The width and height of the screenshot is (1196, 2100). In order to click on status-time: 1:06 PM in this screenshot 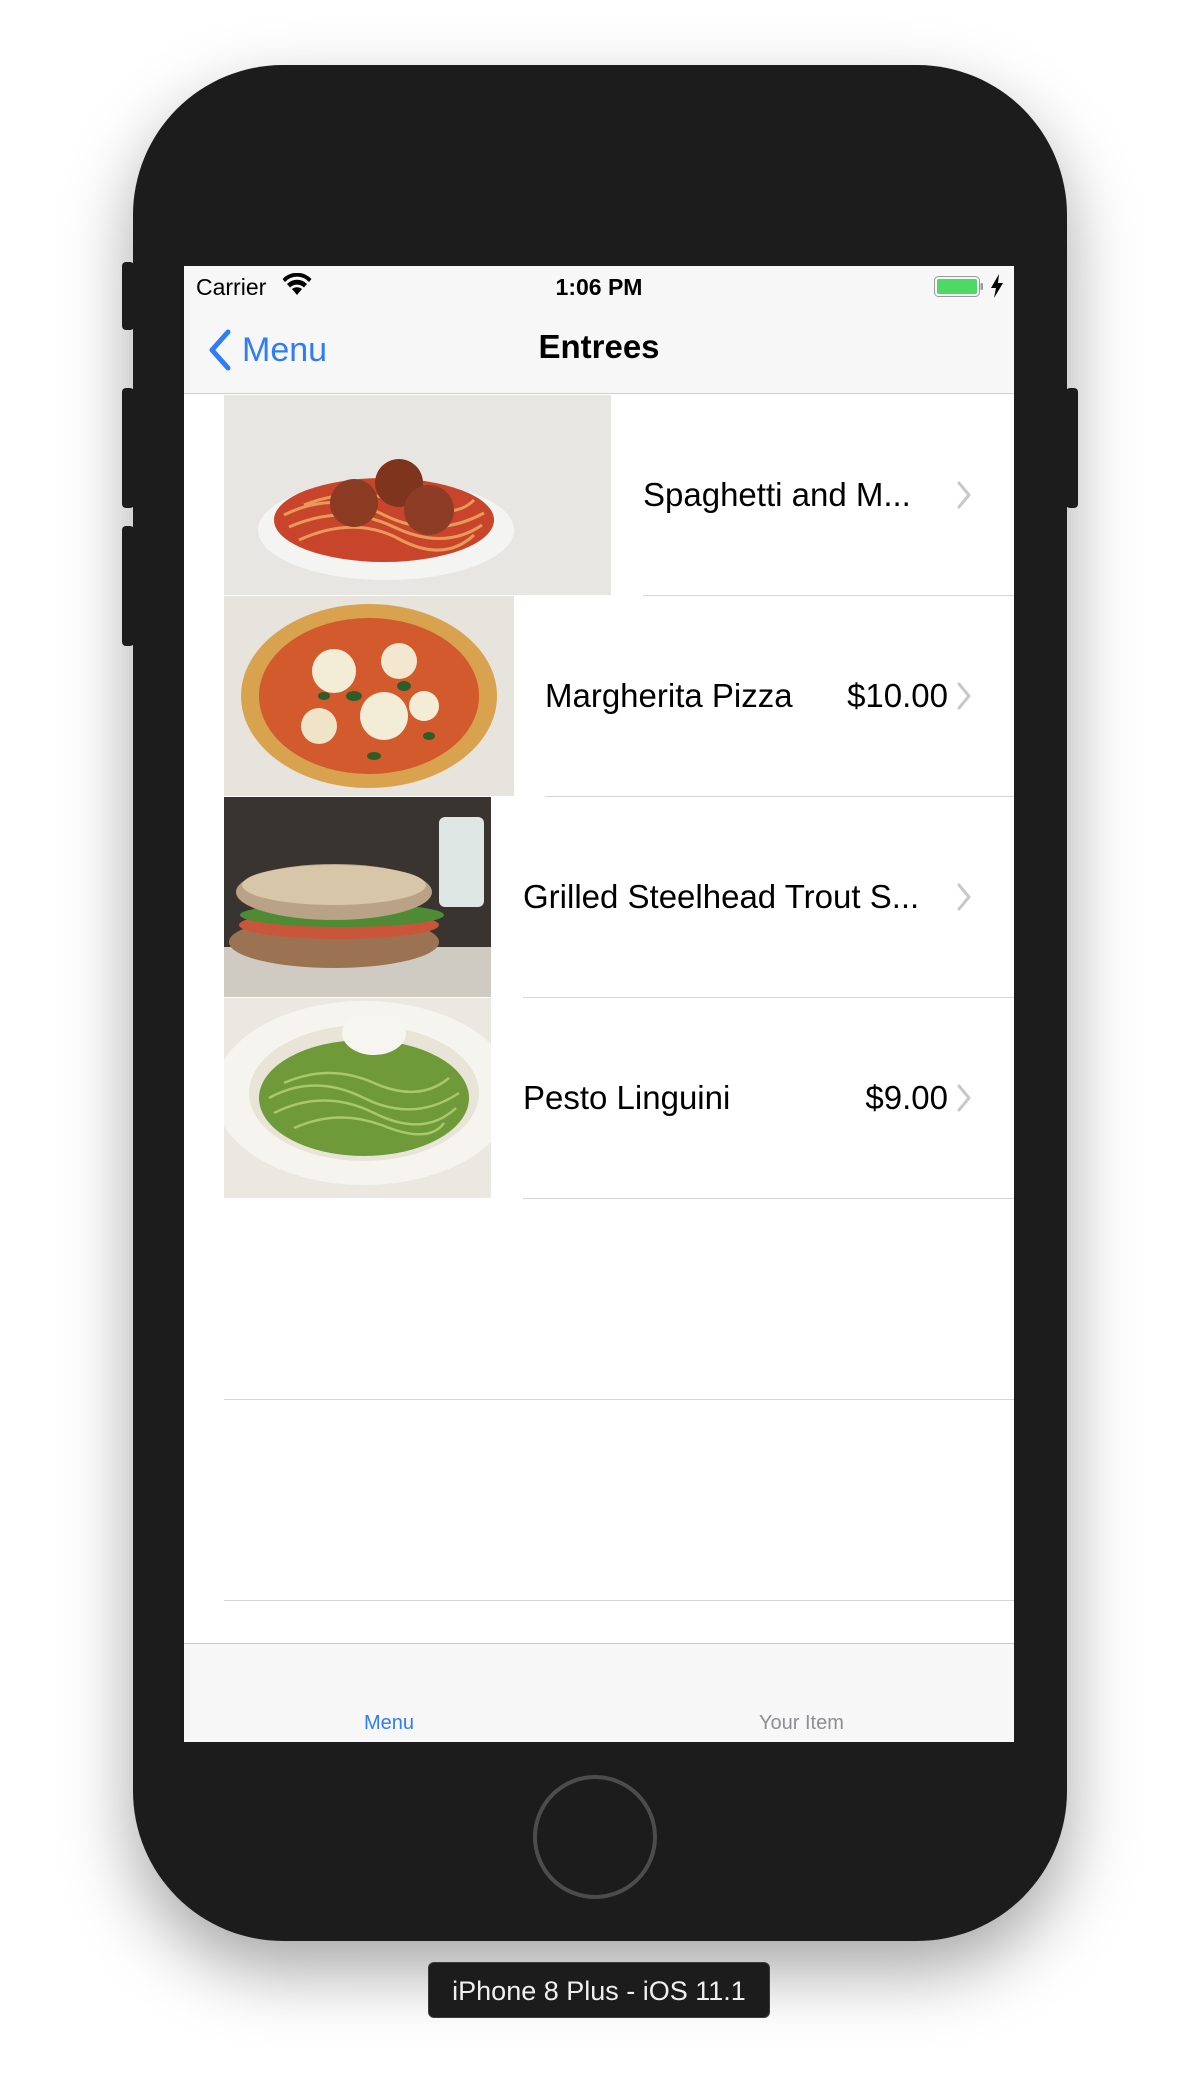, I will do `click(599, 287)`.